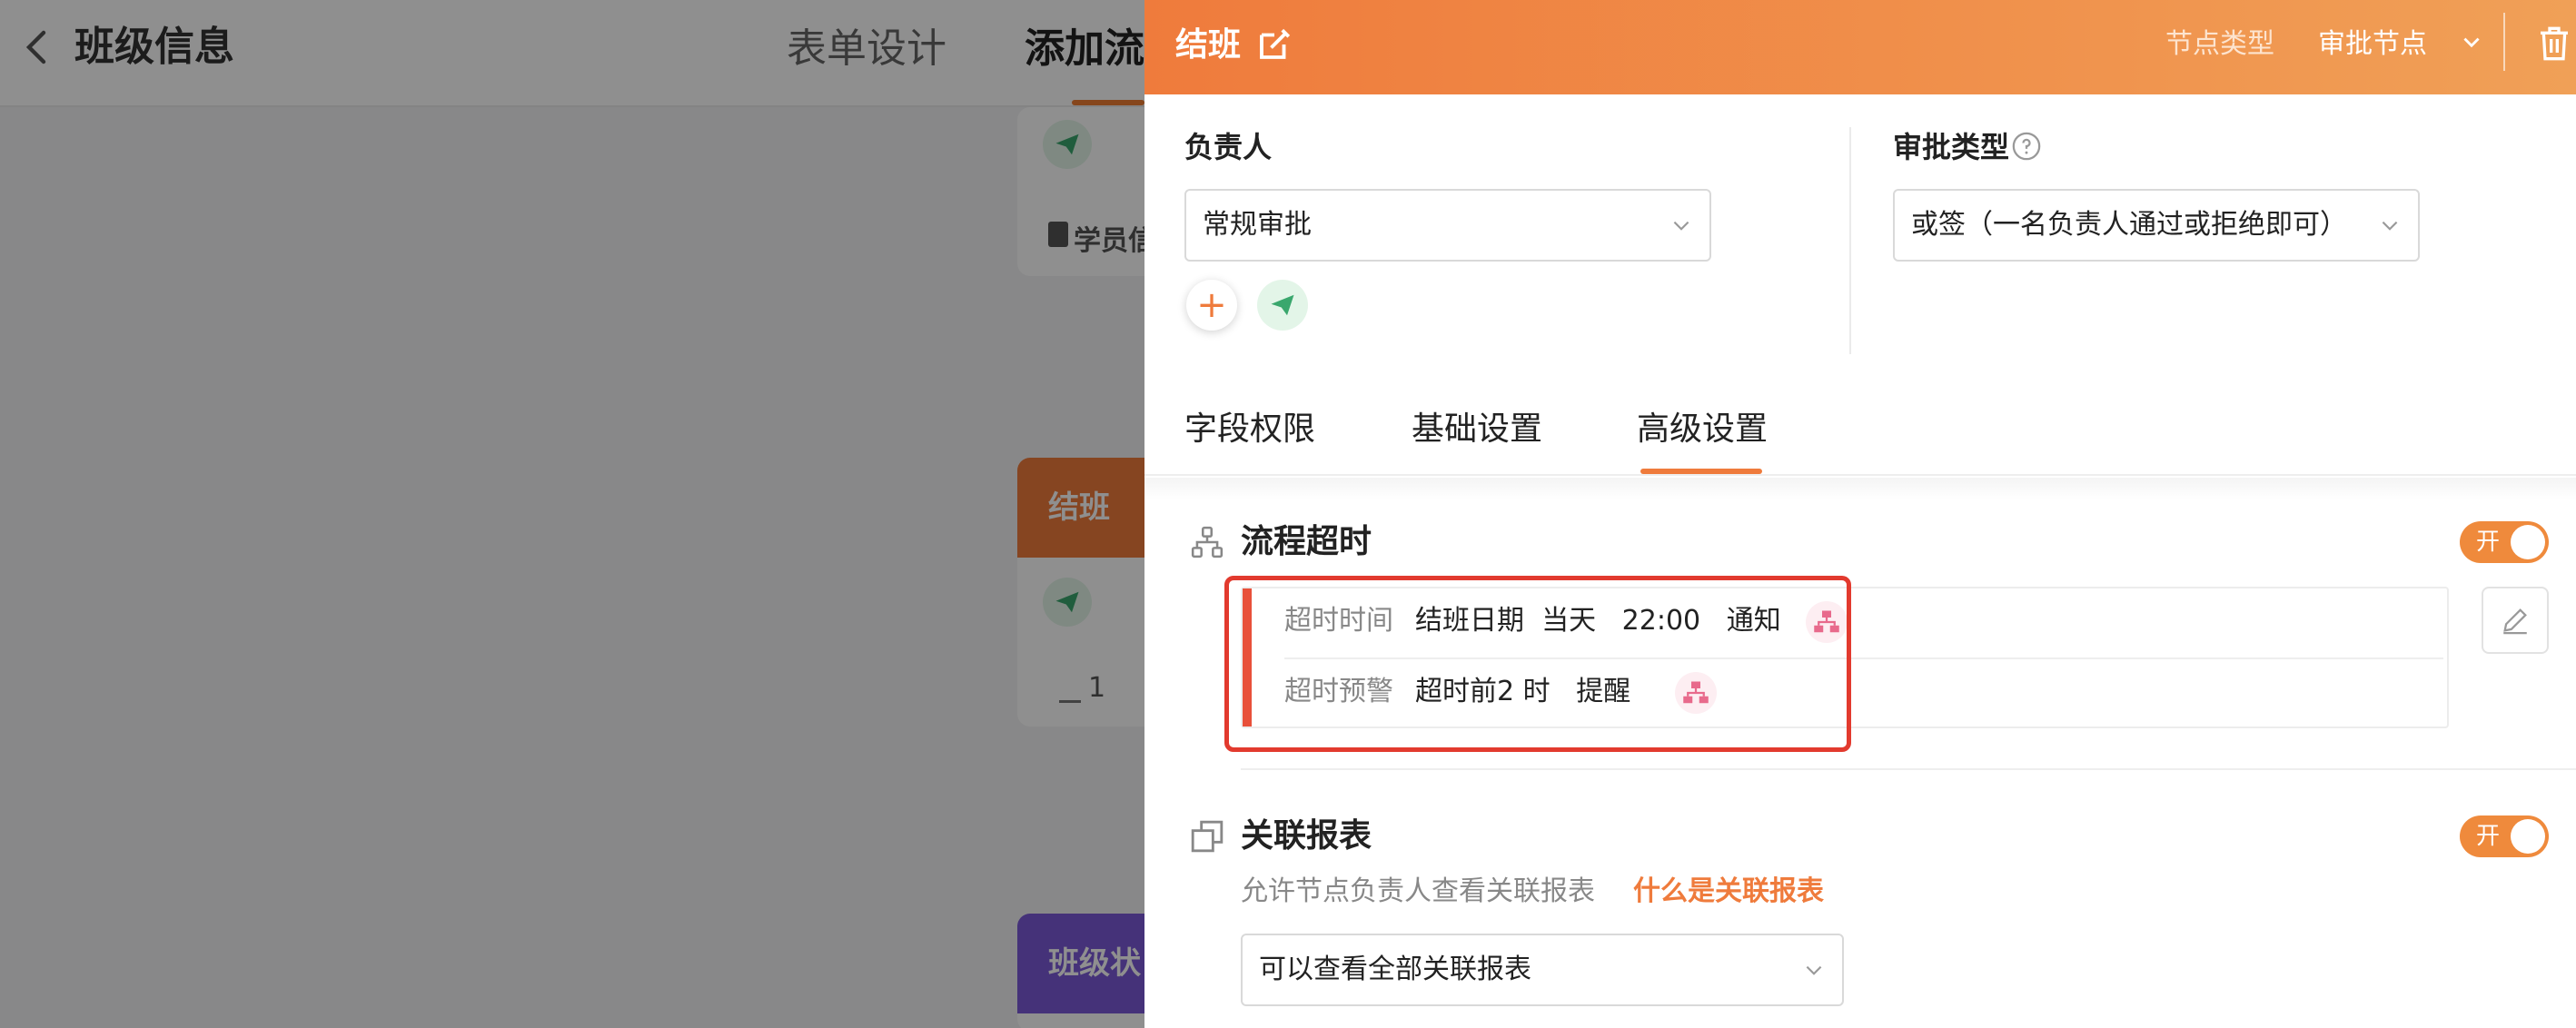 The image size is (2576, 1028). I want to click on send-icon, so click(1282, 305).